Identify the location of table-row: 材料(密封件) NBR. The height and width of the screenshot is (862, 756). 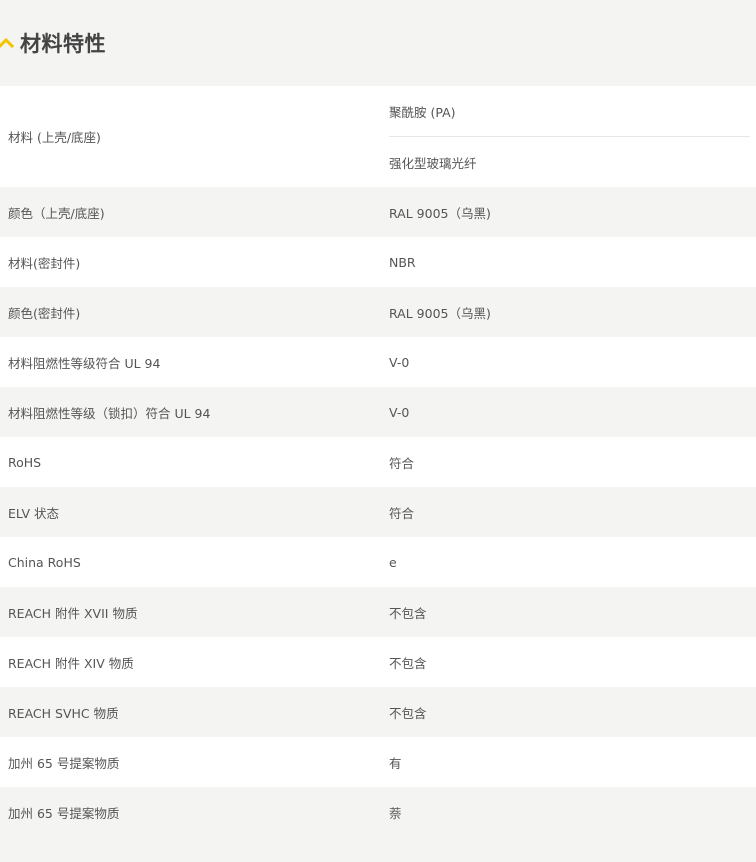
(378, 262).